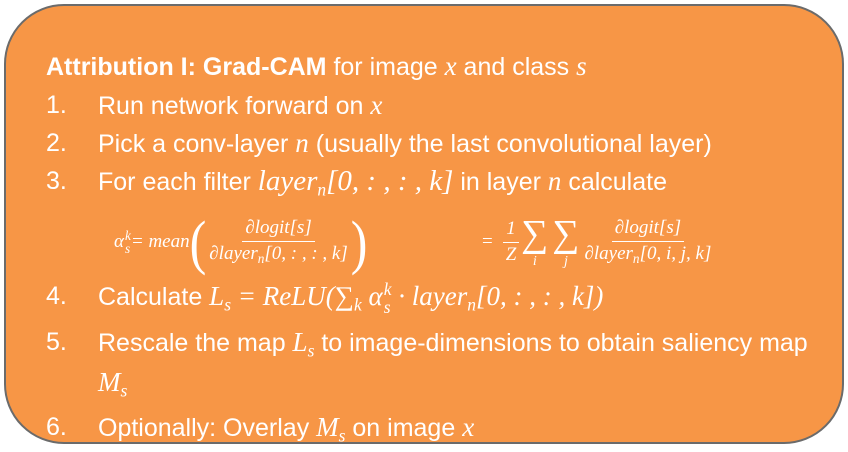 Image resolution: width=848 pixels, height=452 pixels. Describe the element at coordinates (56, 143) in the screenshot. I see `step-number: 2.` at that location.